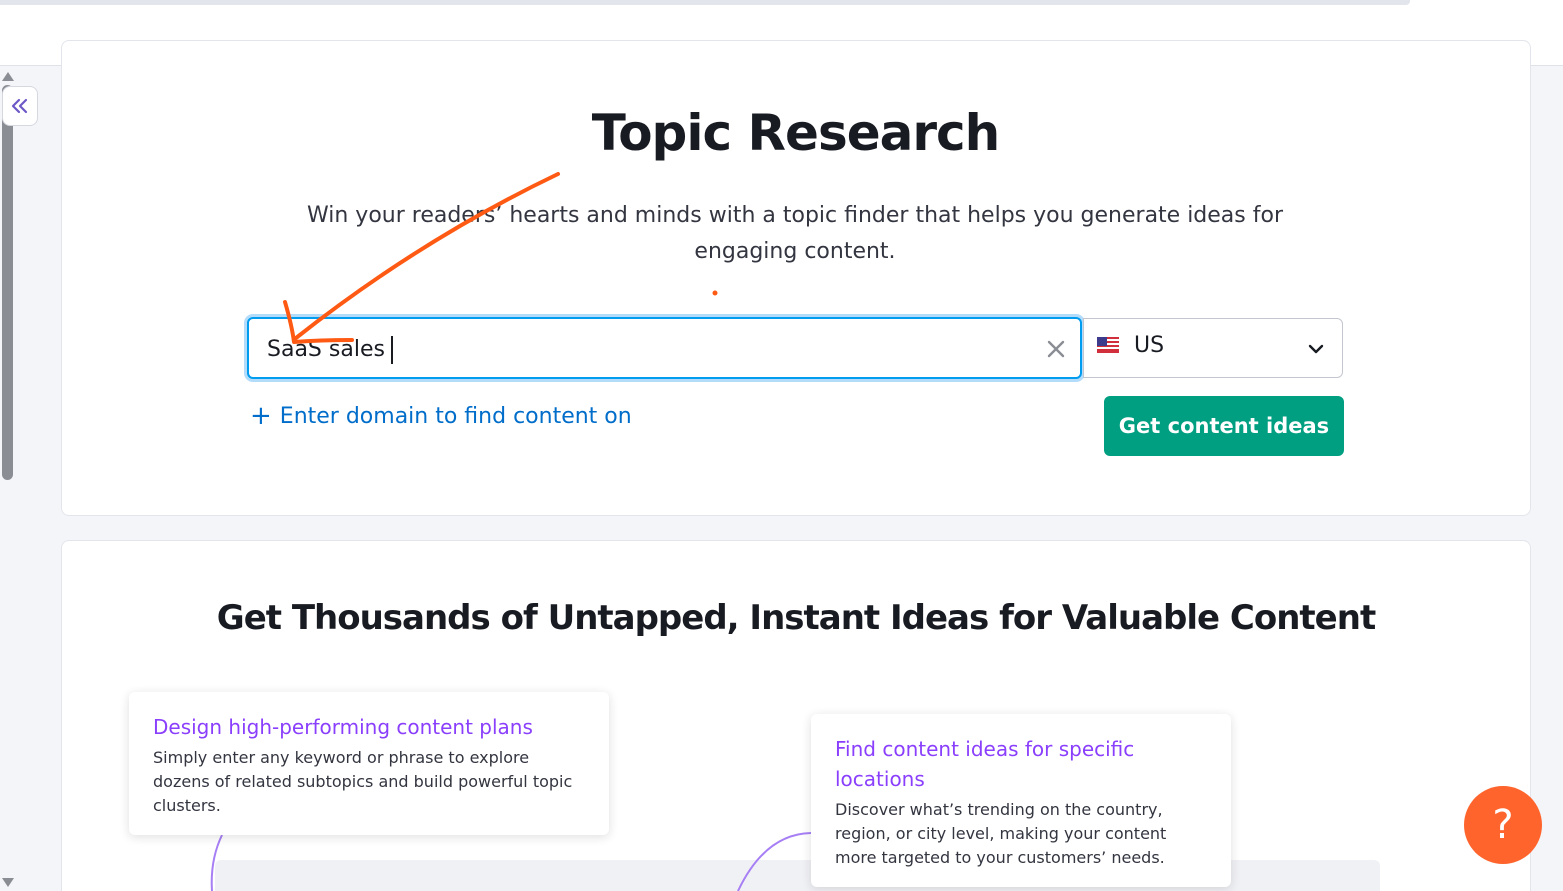  Describe the element at coordinates (1503, 825) in the screenshot. I see `help-button: ?` at that location.